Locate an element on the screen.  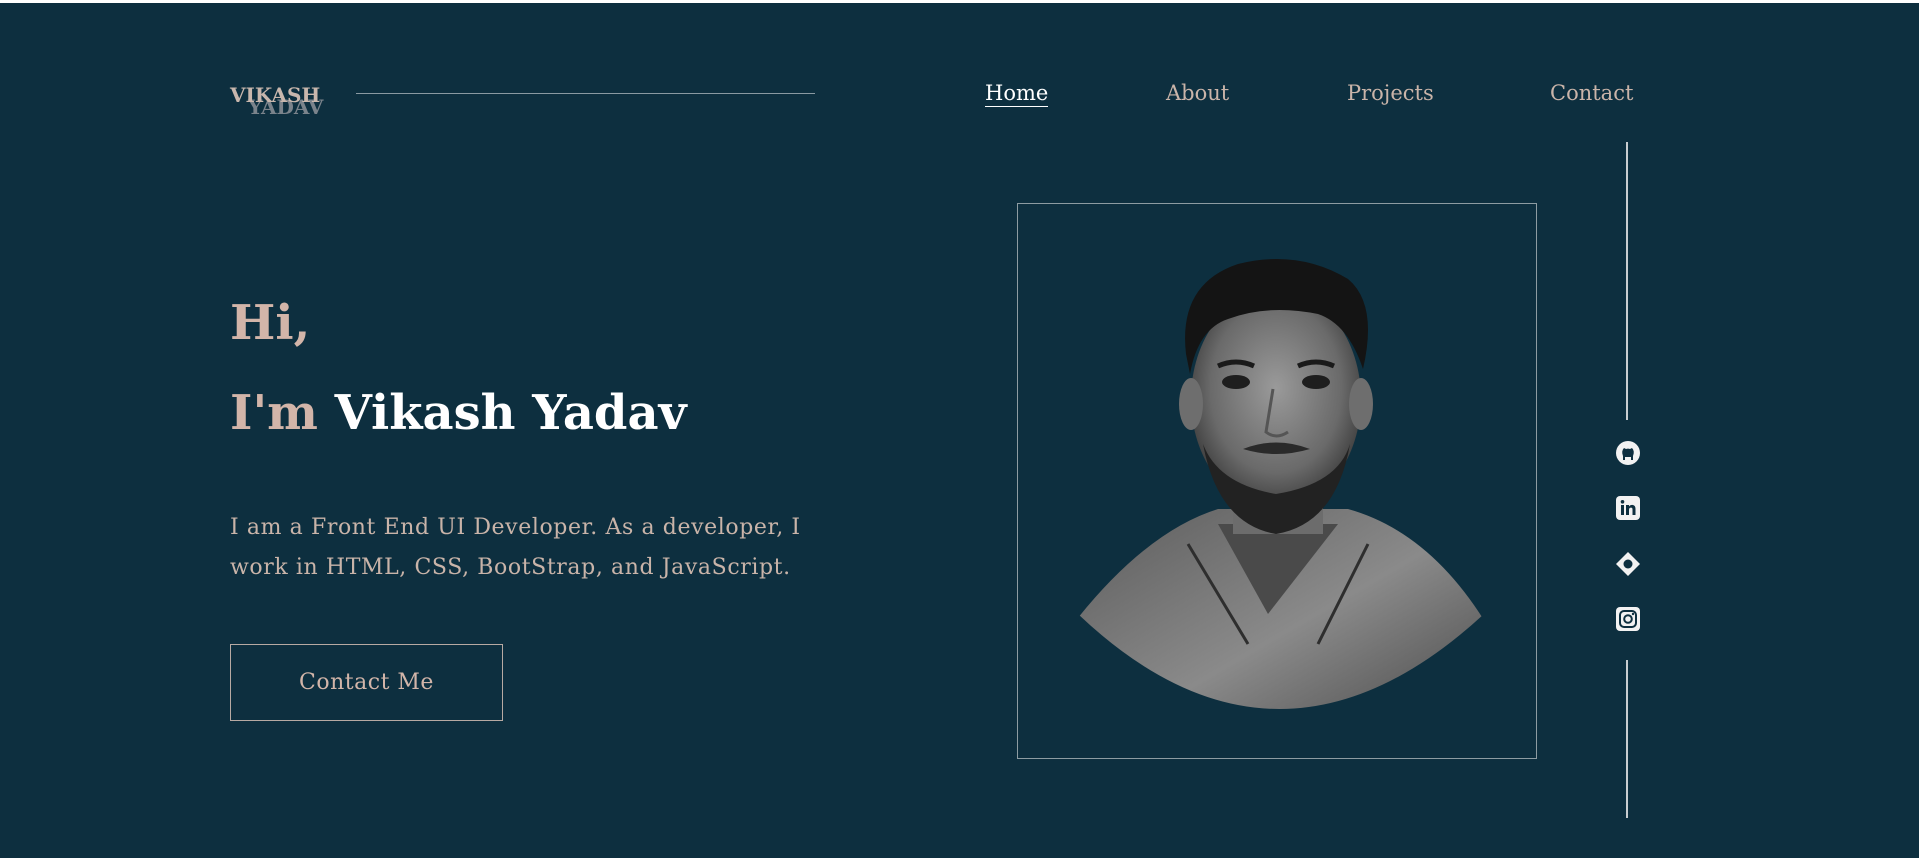
contact-me-button: Contact Me is located at coordinates (366, 682).